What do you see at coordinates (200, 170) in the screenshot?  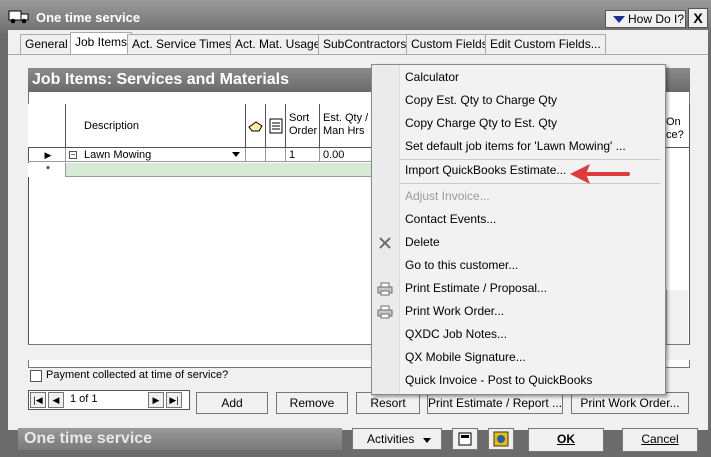 I see `new-row` at bounding box center [200, 170].